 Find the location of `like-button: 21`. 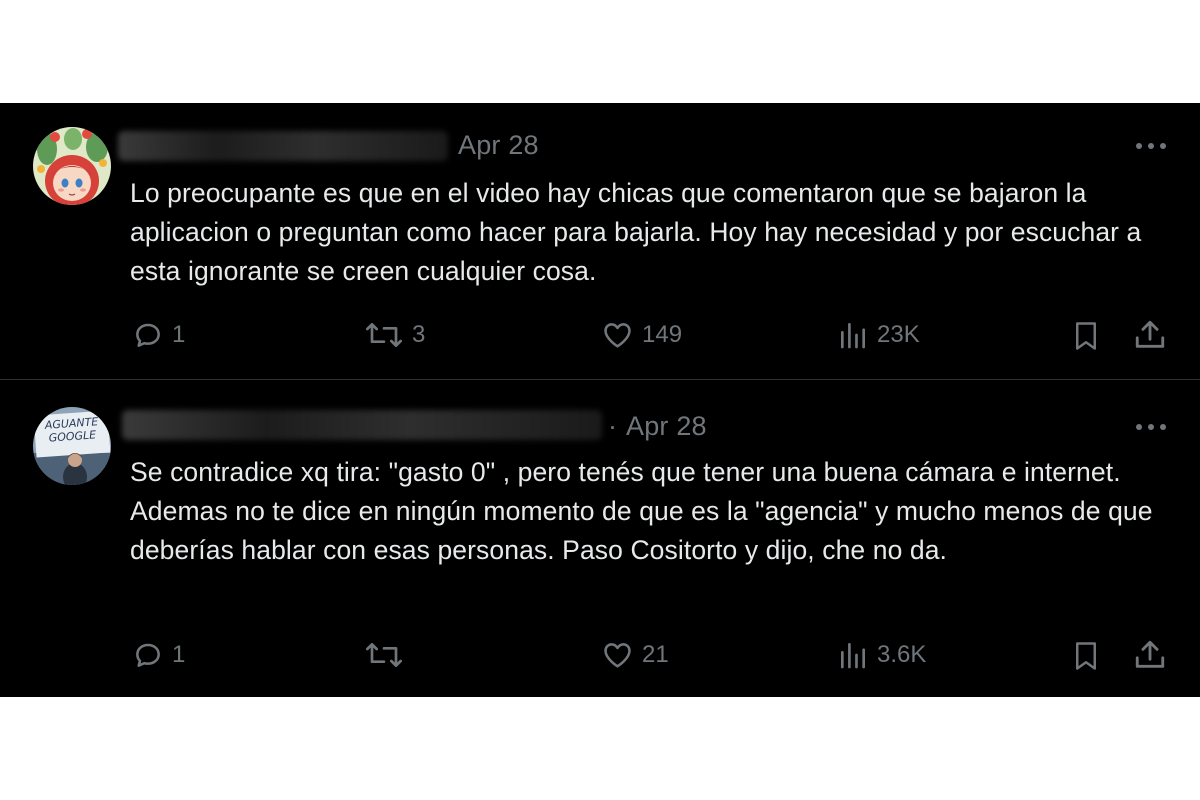

like-button: 21 is located at coordinates (635, 655).